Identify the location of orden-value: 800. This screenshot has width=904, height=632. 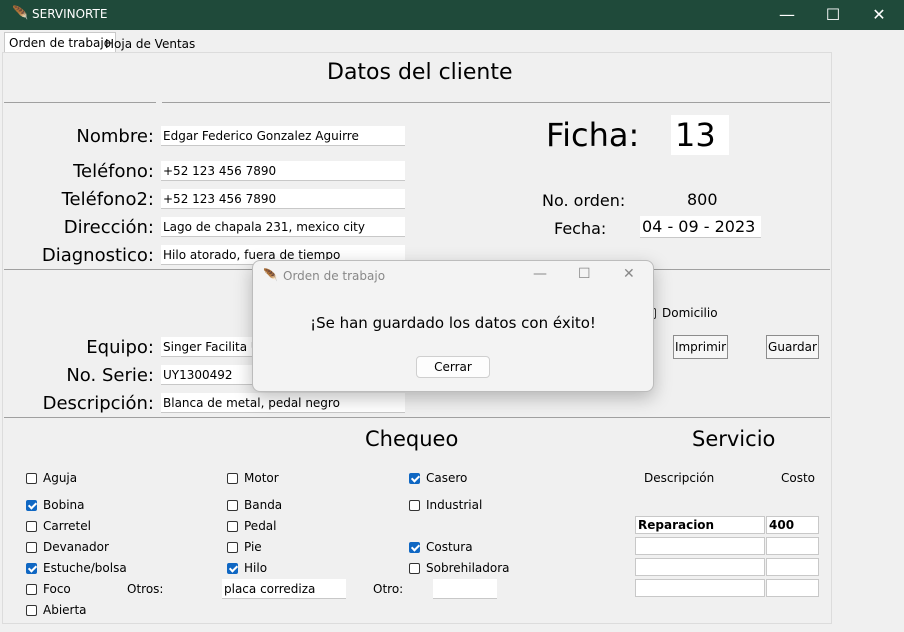
(702, 199).